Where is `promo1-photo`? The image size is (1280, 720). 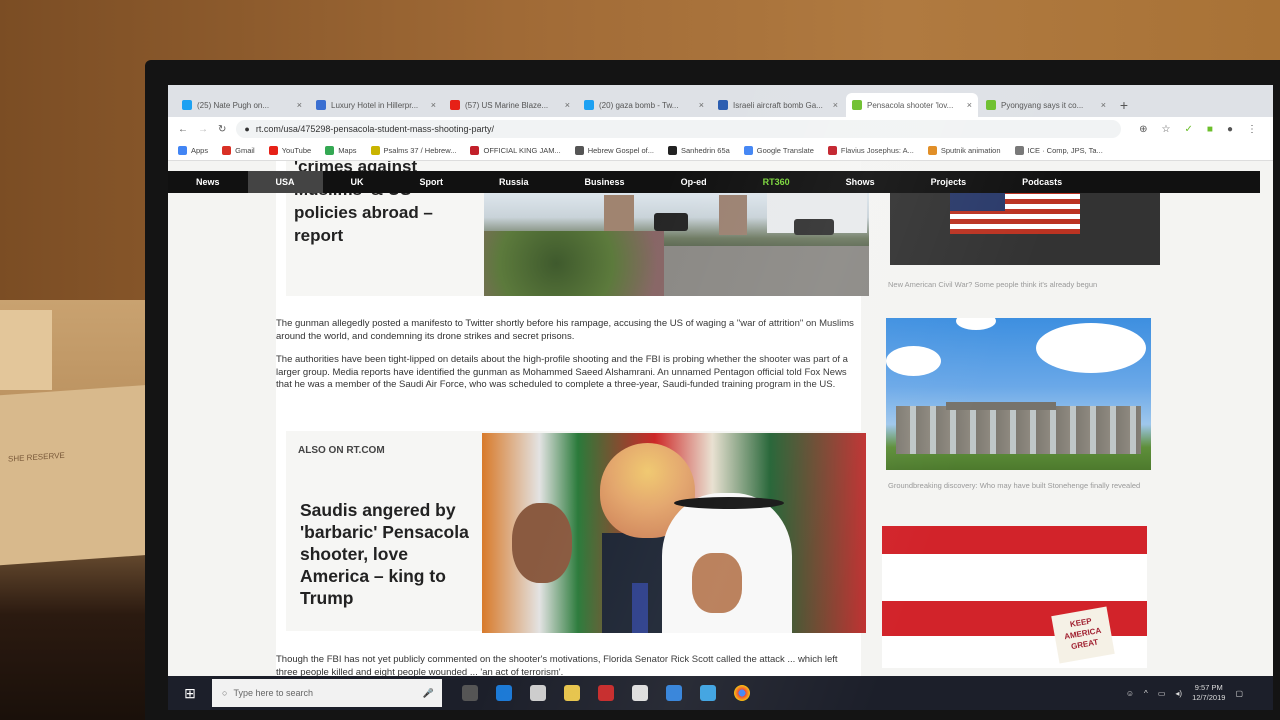 promo1-photo is located at coordinates (676, 243).